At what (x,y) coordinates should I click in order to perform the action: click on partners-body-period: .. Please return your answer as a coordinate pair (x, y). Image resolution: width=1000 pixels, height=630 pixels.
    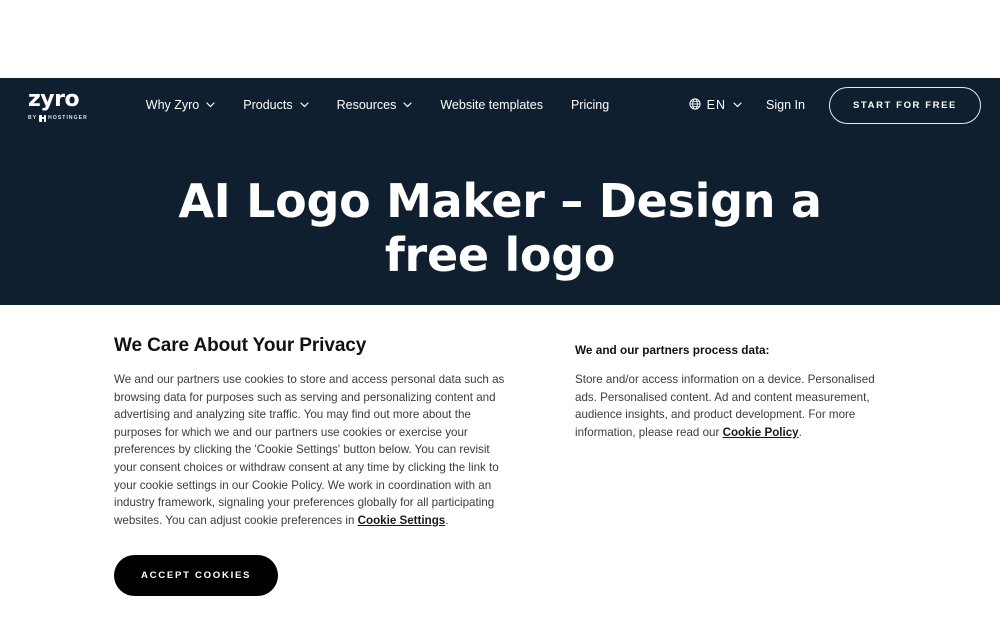
    Looking at the image, I should click on (800, 432).